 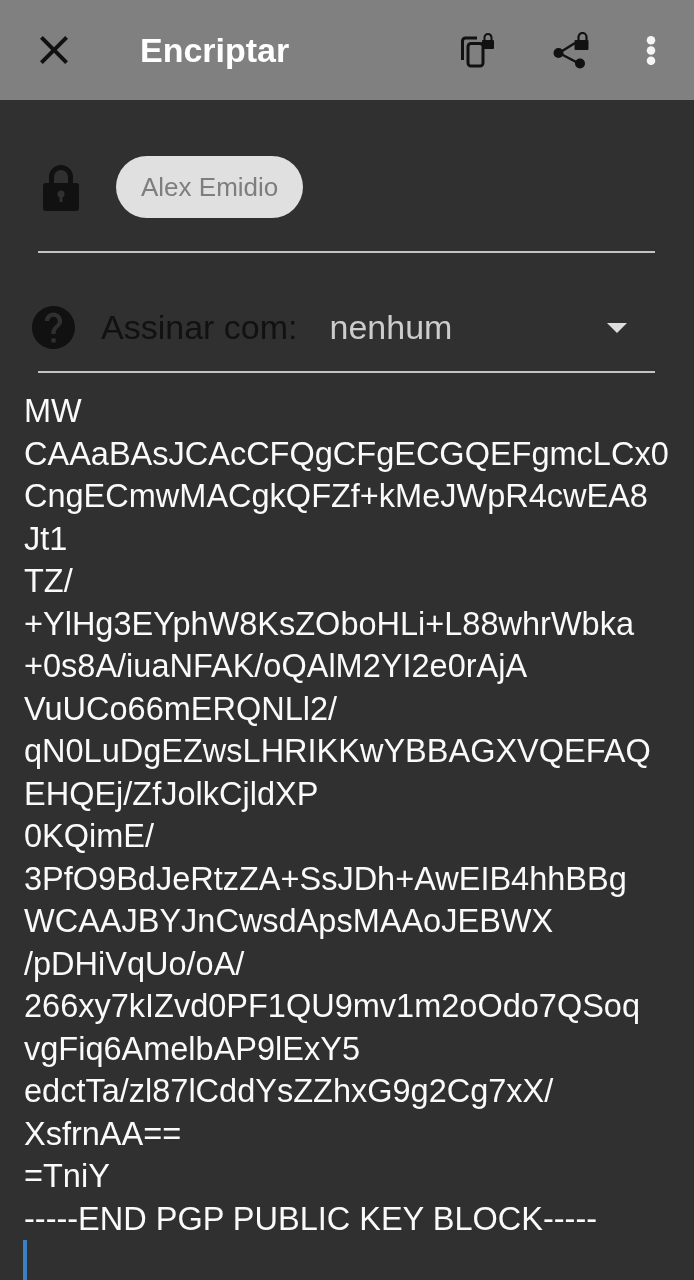 I want to click on padlock-icon, so click(x=61, y=187).